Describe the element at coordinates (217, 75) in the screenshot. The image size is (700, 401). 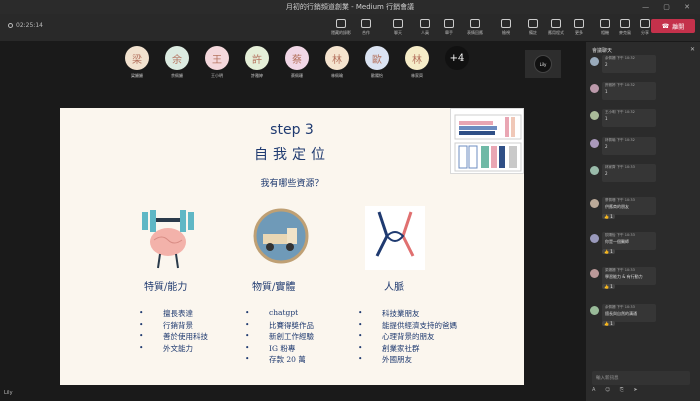
I see `participant-name: 王小明` at that location.